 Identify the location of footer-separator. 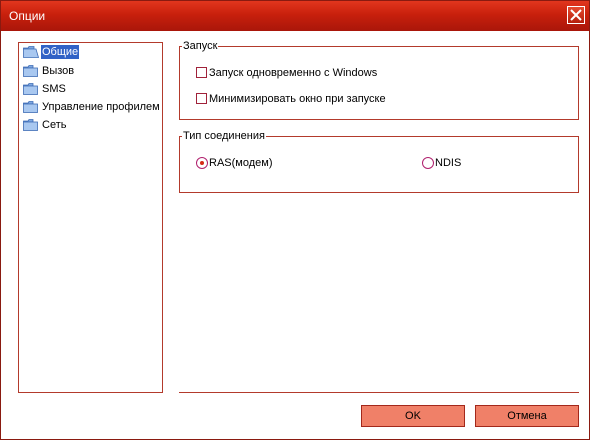
(379, 392).